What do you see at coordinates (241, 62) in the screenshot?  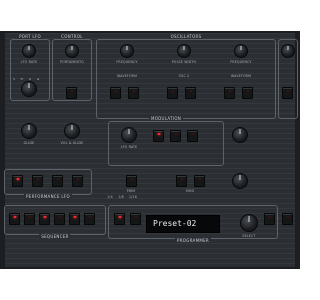 I see `osc2-frequency-label: FREQUENCY` at bounding box center [241, 62].